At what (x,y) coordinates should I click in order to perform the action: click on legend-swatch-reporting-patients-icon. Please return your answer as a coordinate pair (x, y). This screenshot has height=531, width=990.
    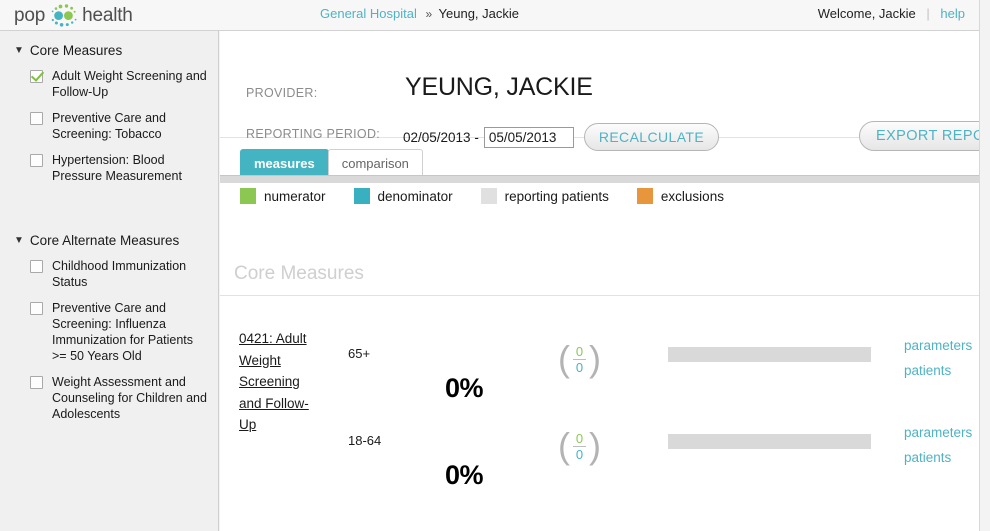
    Looking at the image, I should click on (488, 196).